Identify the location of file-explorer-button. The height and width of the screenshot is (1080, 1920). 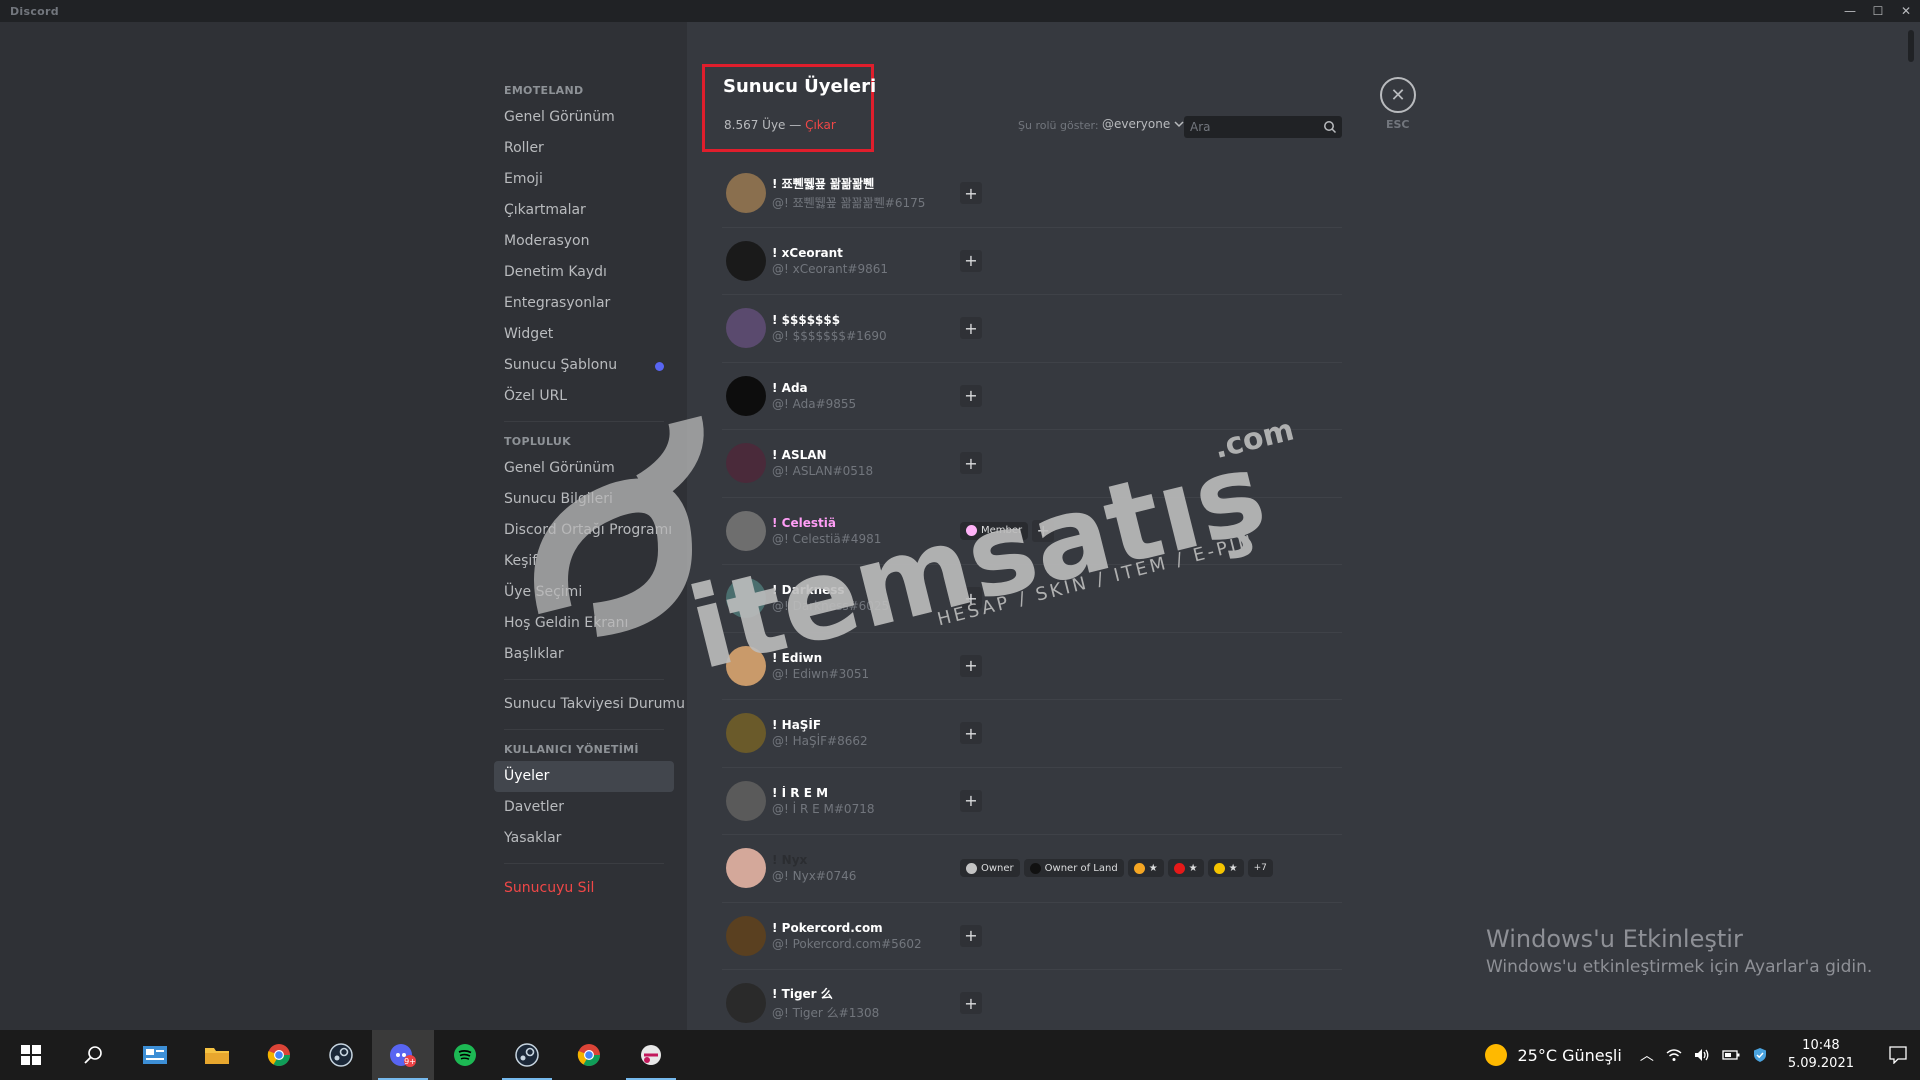
(217, 1055).